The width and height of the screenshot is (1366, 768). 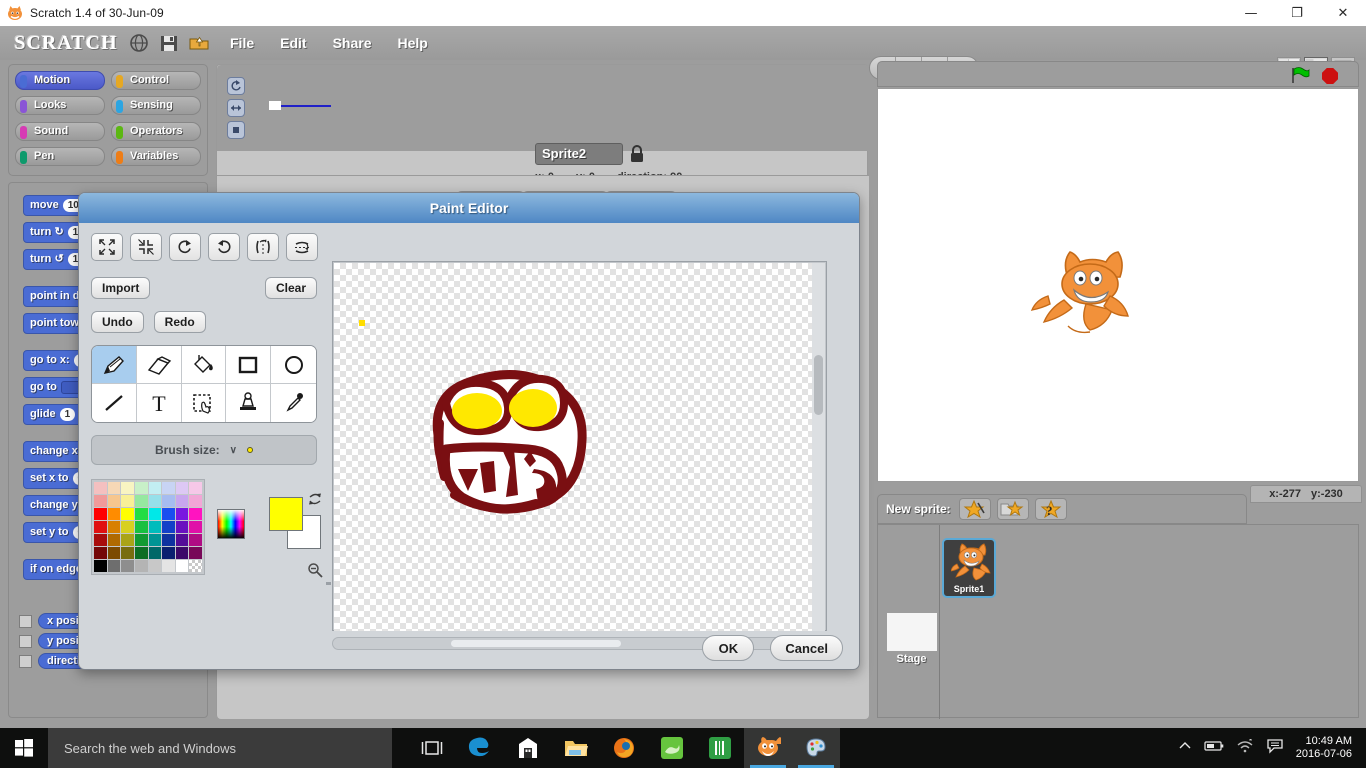 I want to click on paint-new-sprite-icon, so click(x=974, y=509).